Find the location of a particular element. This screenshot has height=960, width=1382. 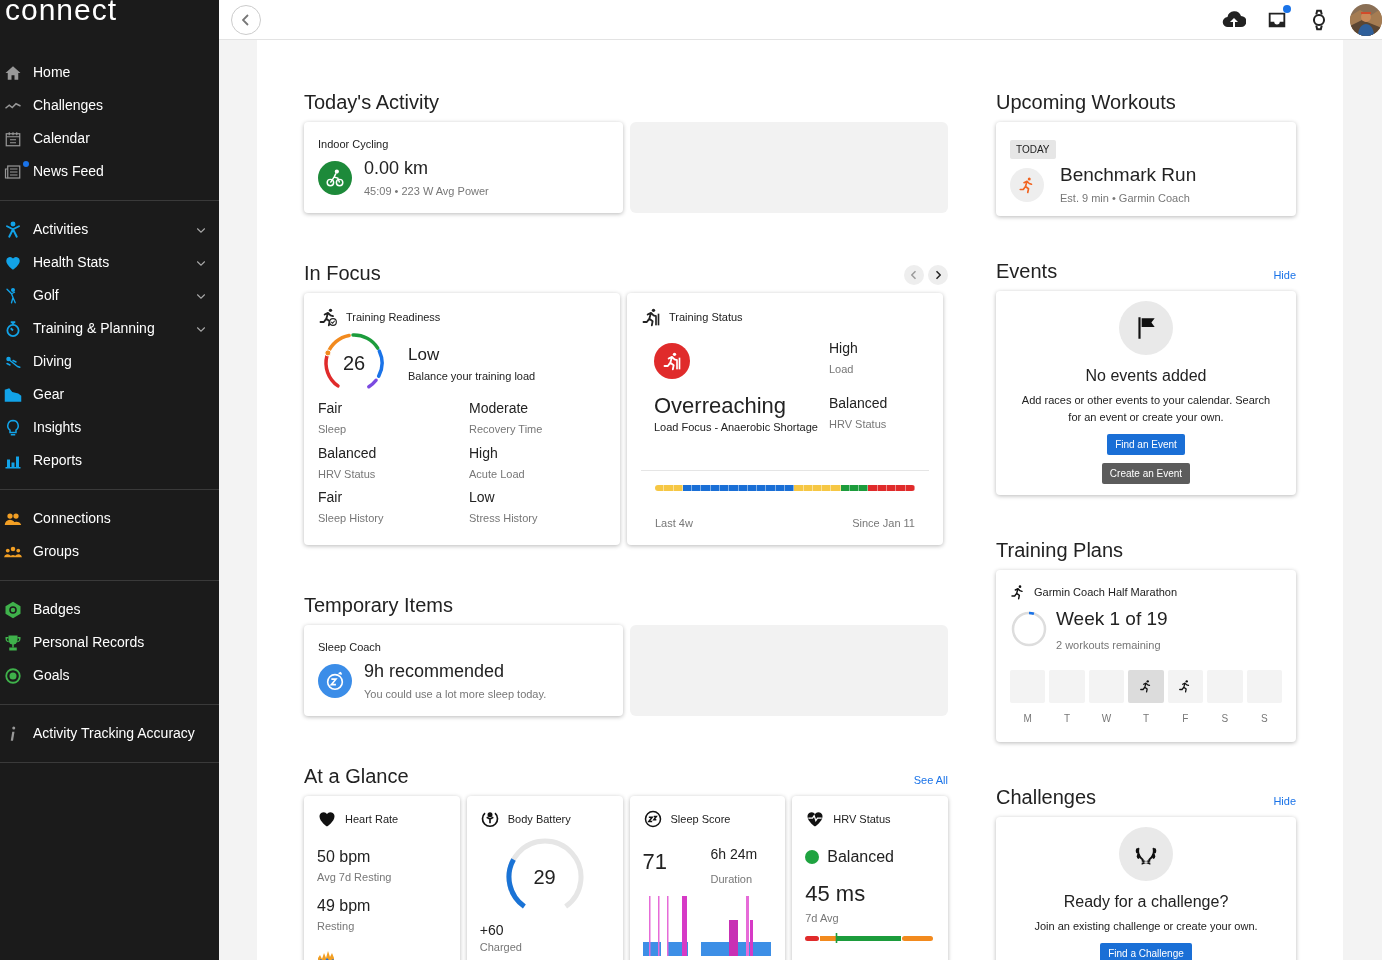

sidebar-item: Goals is located at coordinates (109, 675).